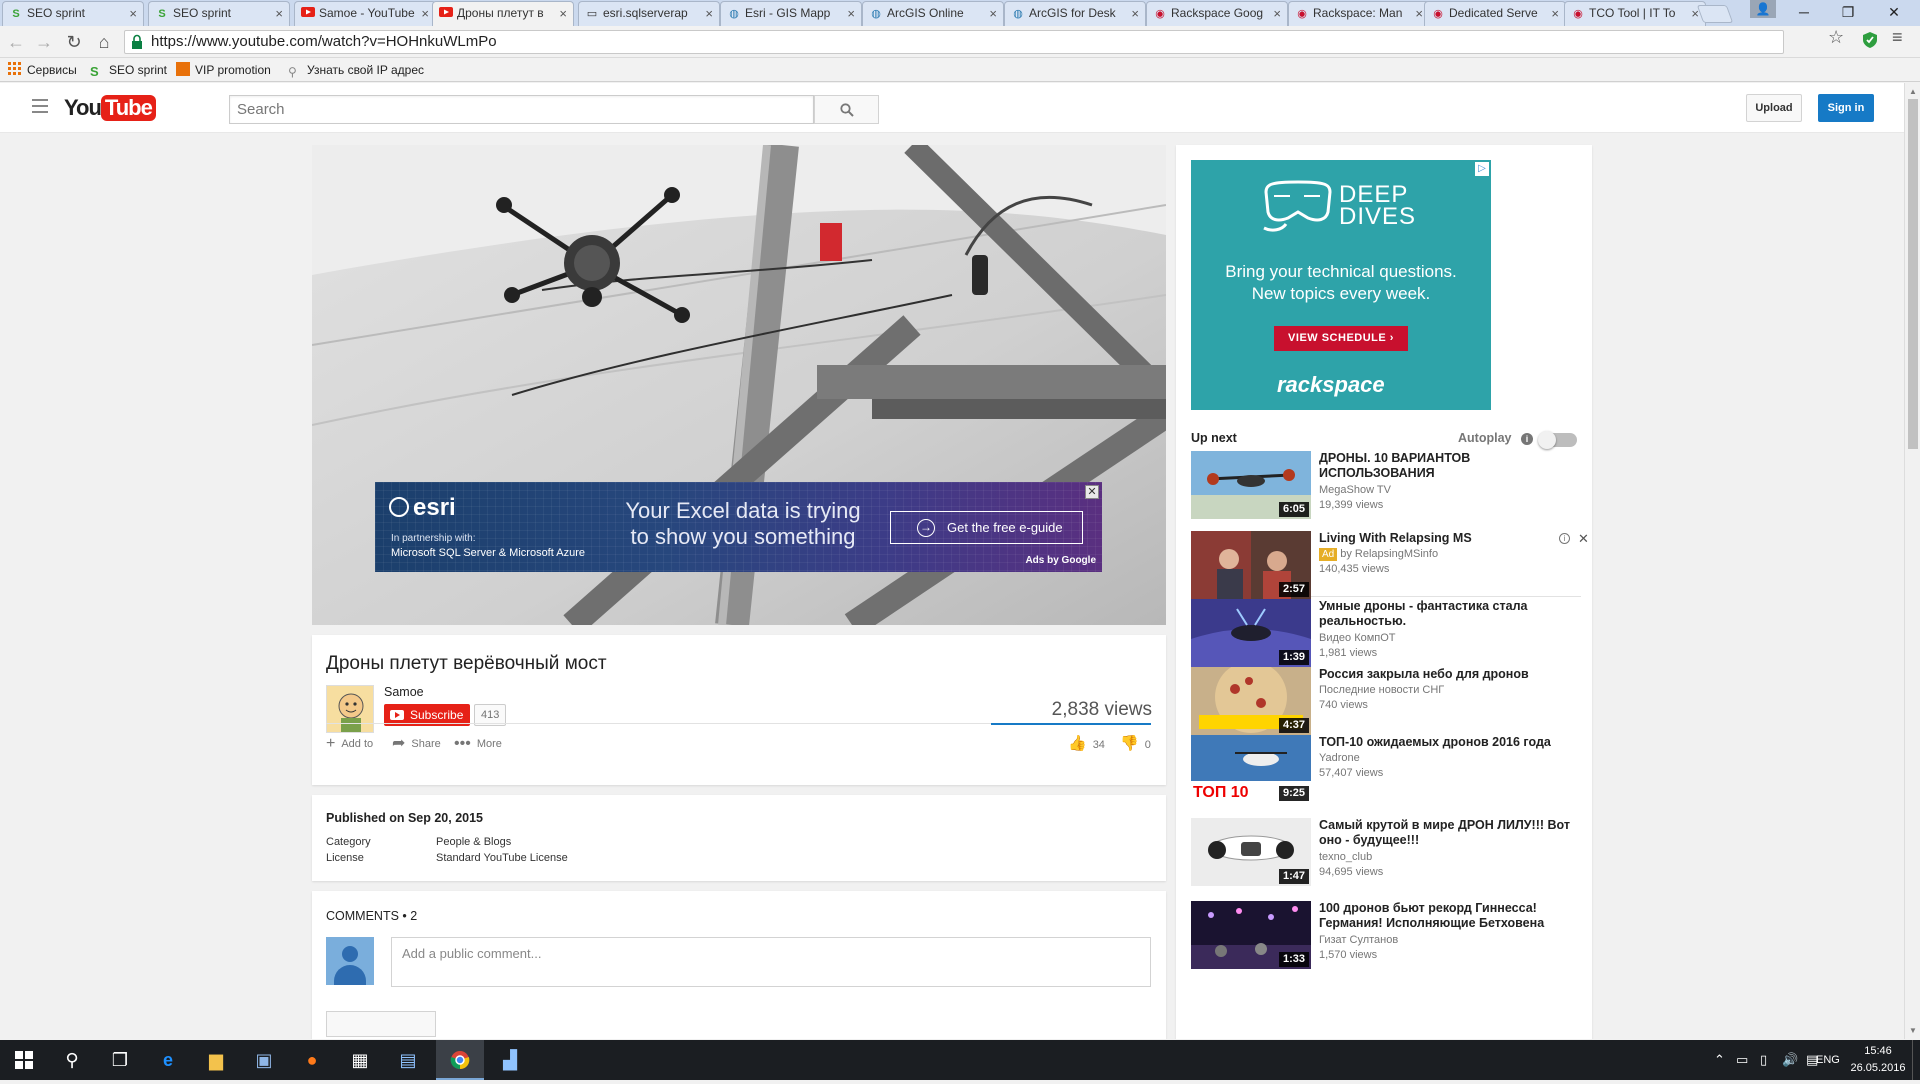 The image size is (1920, 1084). What do you see at coordinates (1557, 440) in the screenshot?
I see `autoplay-toggle` at bounding box center [1557, 440].